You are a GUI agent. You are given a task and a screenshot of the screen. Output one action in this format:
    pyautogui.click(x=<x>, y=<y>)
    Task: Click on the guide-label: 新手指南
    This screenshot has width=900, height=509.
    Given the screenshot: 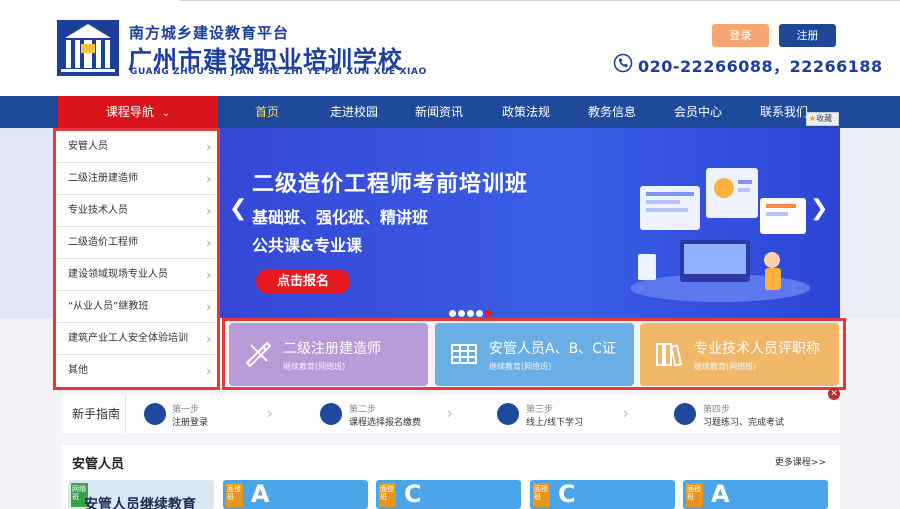 What is the action you would take?
    pyautogui.click(x=99, y=414)
    